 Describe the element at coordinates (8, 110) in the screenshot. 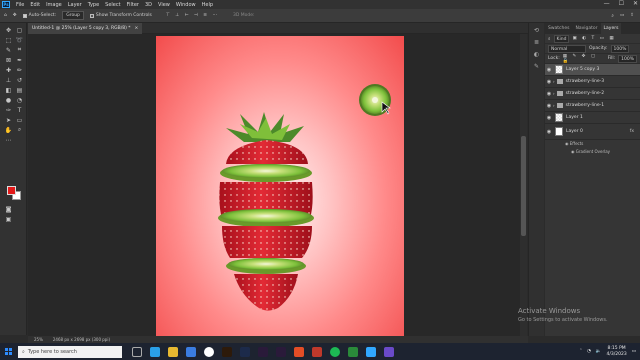

I see `pen-tool-icon: ✑` at that location.